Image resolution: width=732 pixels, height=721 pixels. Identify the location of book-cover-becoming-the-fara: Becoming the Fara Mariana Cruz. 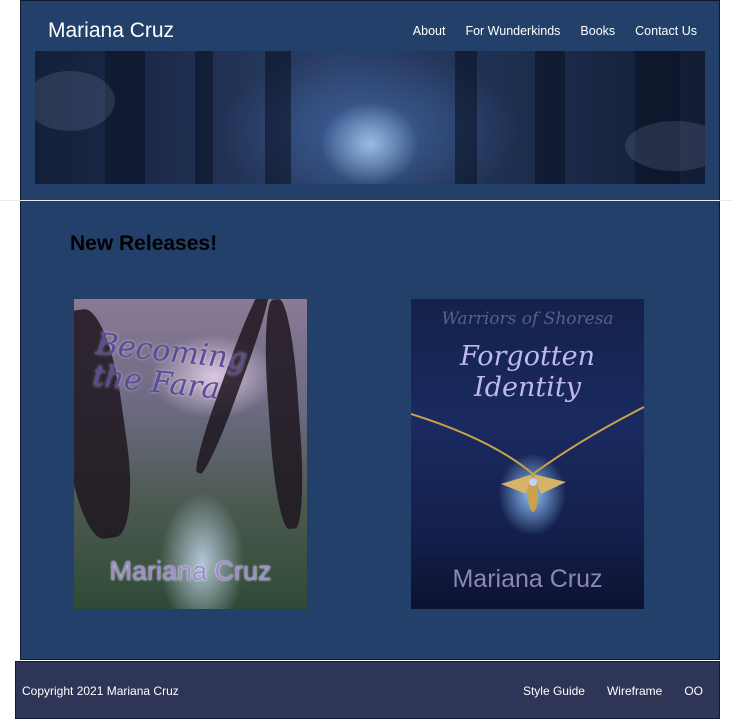
(190, 454).